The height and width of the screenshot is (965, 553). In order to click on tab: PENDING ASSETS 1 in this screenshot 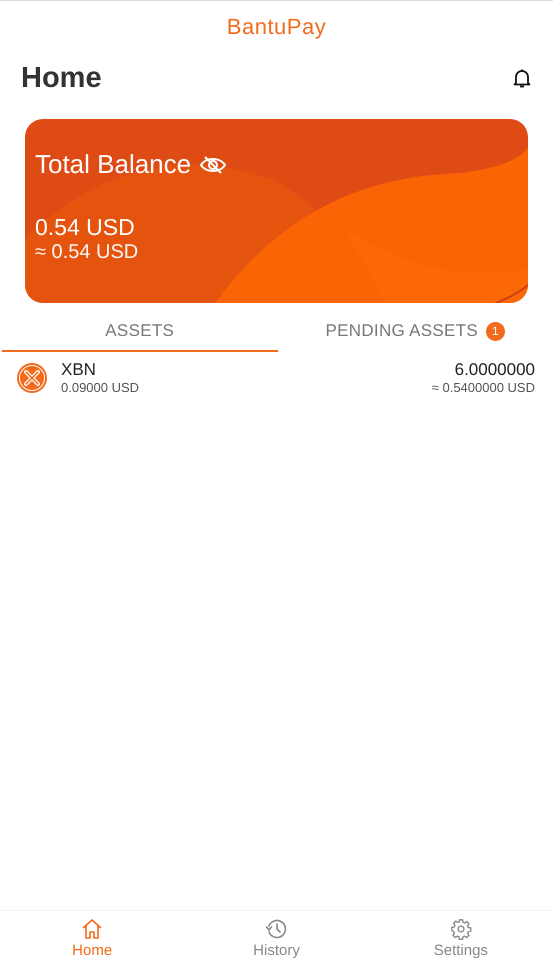, I will do `click(415, 333)`.